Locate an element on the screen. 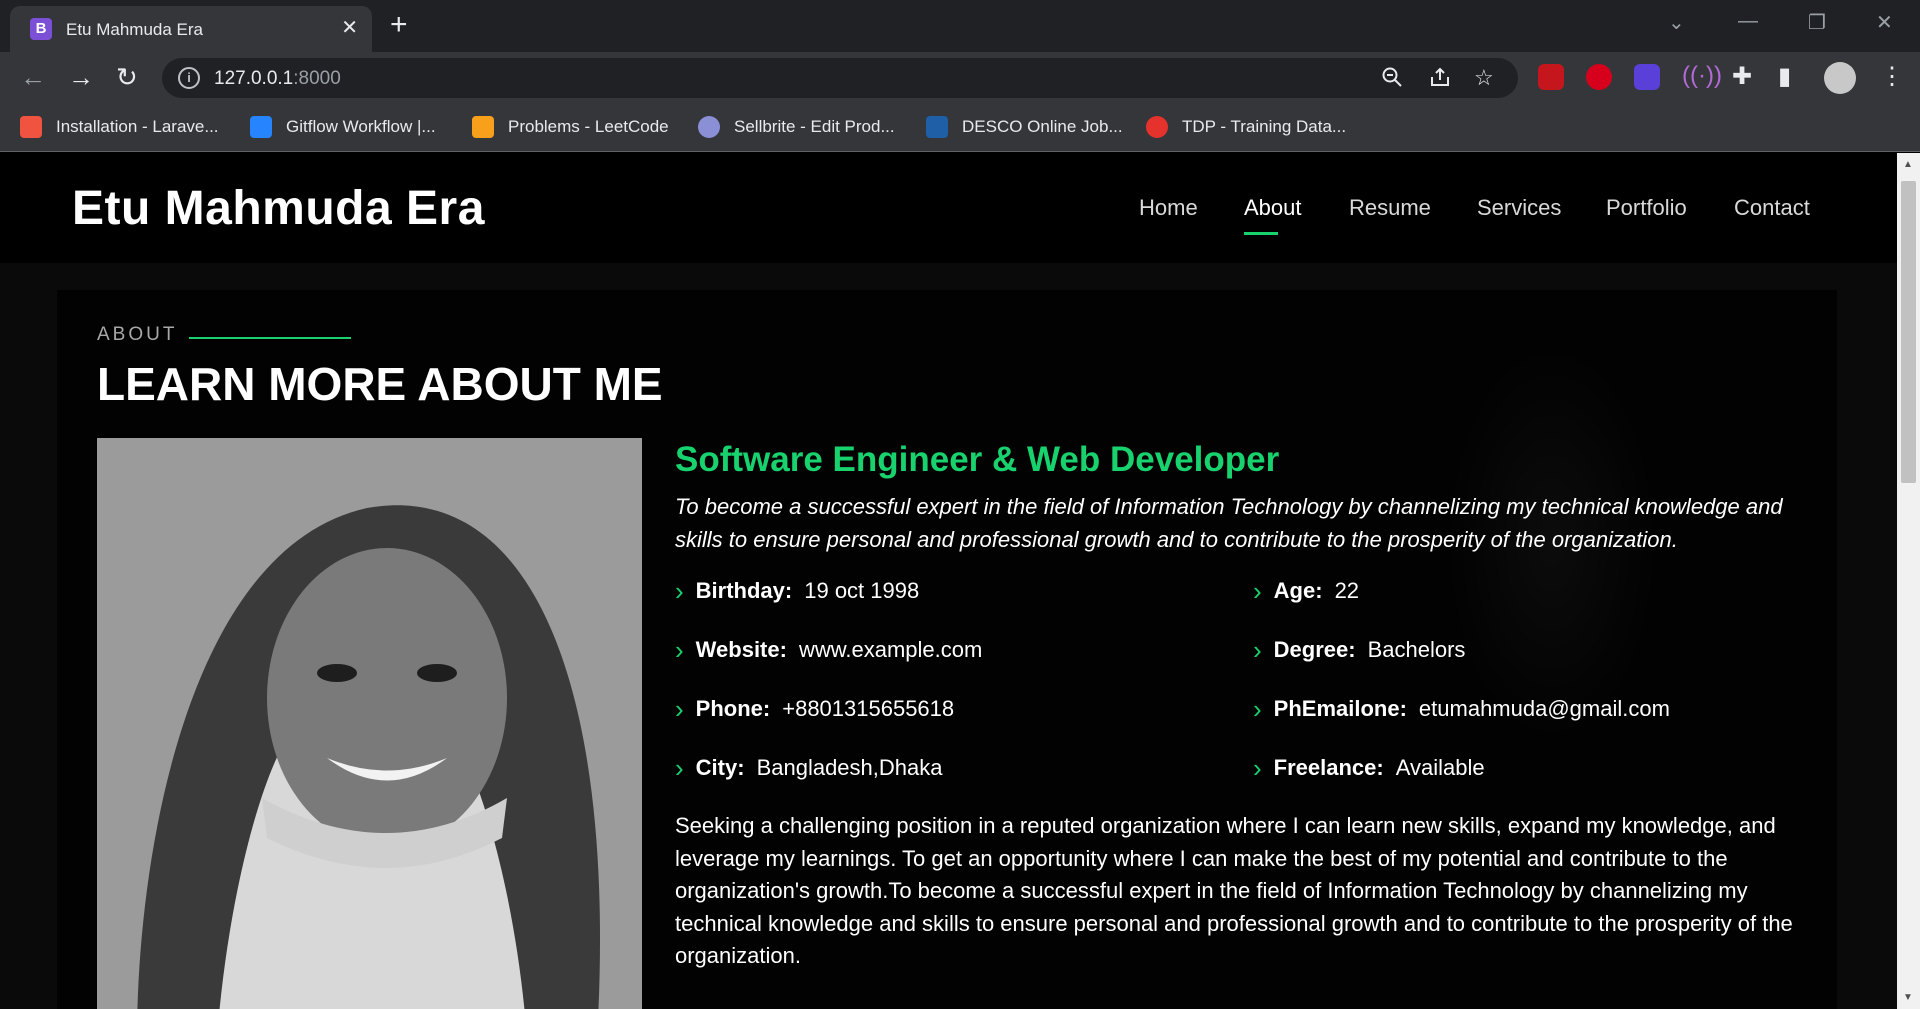  site-logo: Etu Mahmuda Era is located at coordinates (278, 209).